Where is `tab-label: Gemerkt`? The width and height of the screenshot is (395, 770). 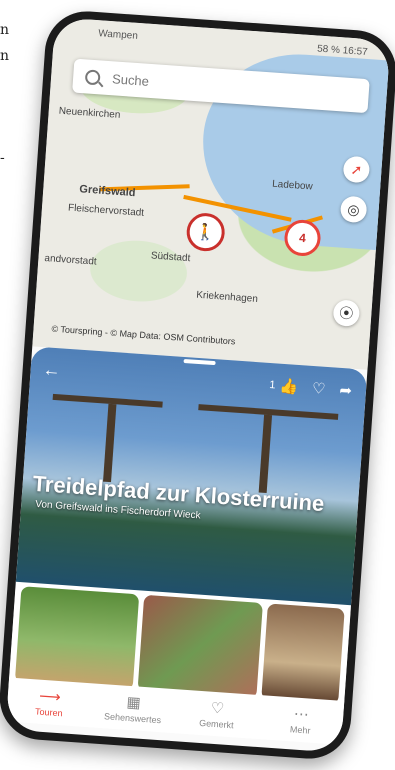
tab-label: Gemerkt is located at coordinates (216, 724).